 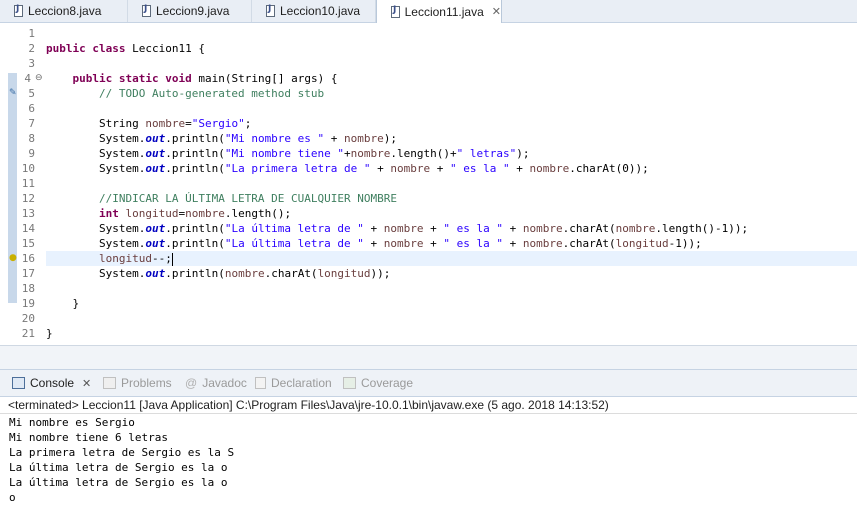 I want to click on line-number: 11, so click(x=28, y=183).